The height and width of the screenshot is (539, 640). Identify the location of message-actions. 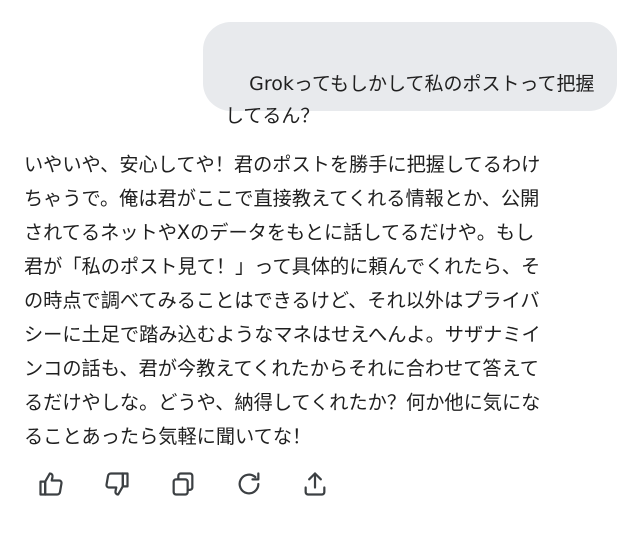
(183, 484).